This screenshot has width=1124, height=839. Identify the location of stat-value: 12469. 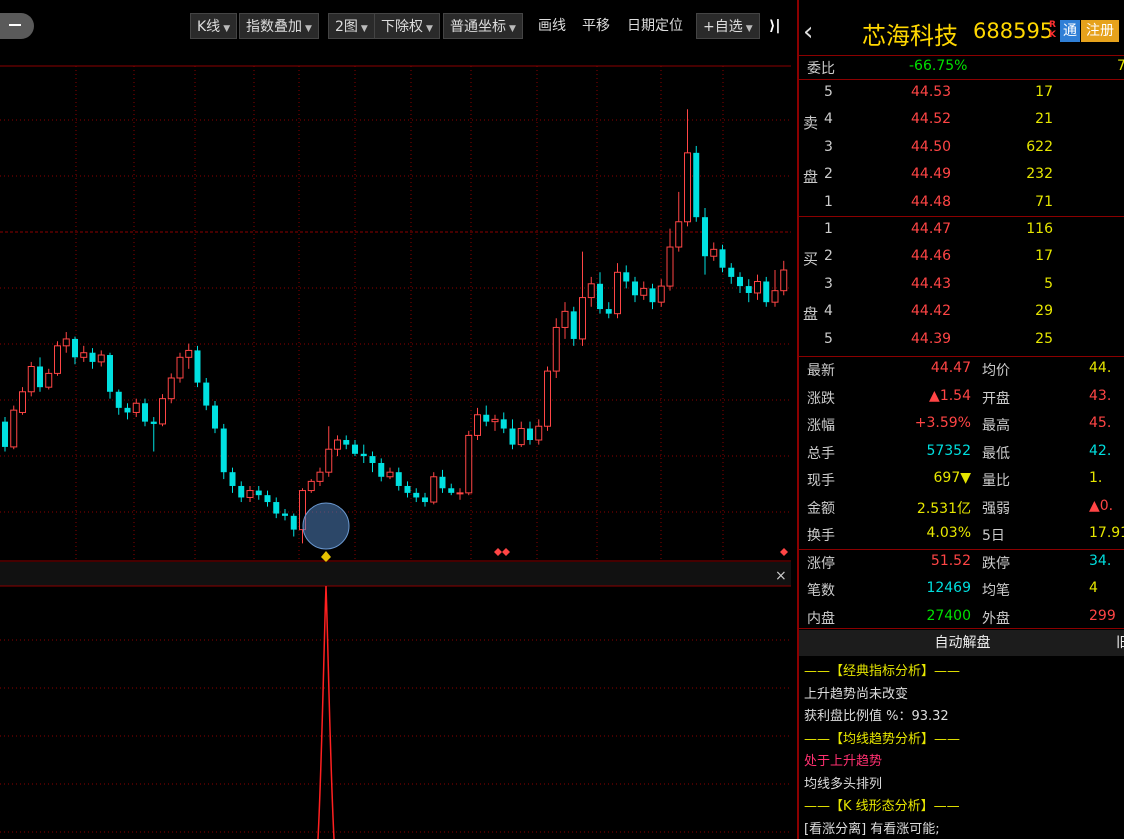
(948, 588).